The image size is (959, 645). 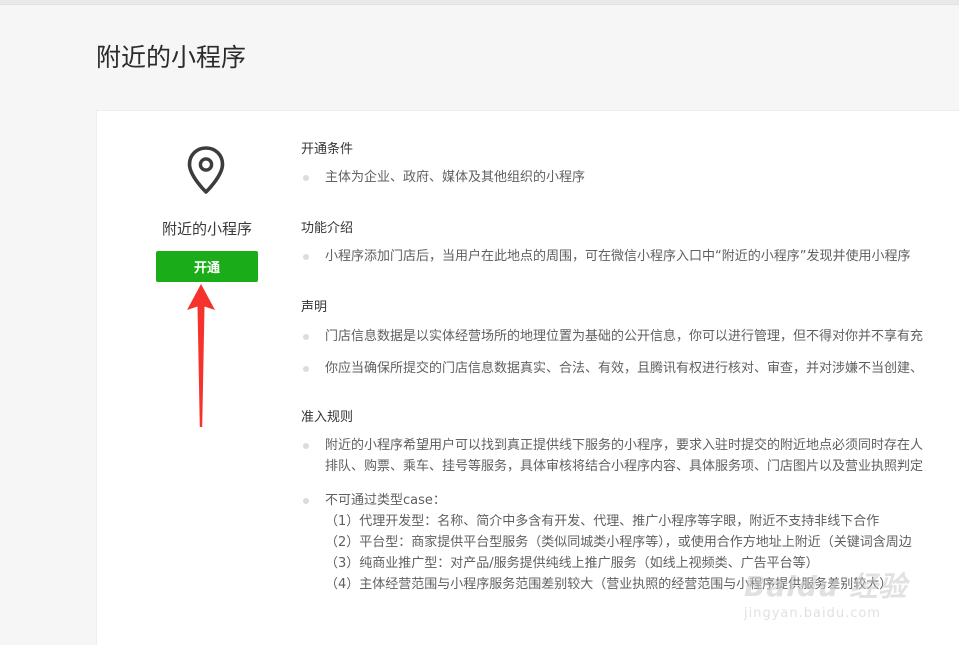 What do you see at coordinates (327, 228) in the screenshot?
I see `section-title-intro: 功能介绍` at bounding box center [327, 228].